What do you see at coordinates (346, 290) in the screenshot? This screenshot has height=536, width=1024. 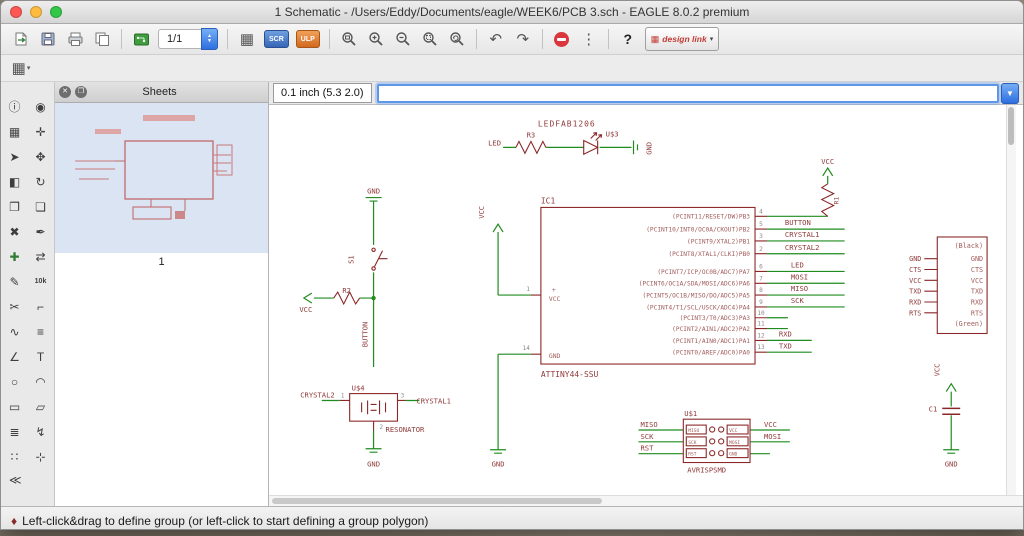 I see `ref-label: R2` at bounding box center [346, 290].